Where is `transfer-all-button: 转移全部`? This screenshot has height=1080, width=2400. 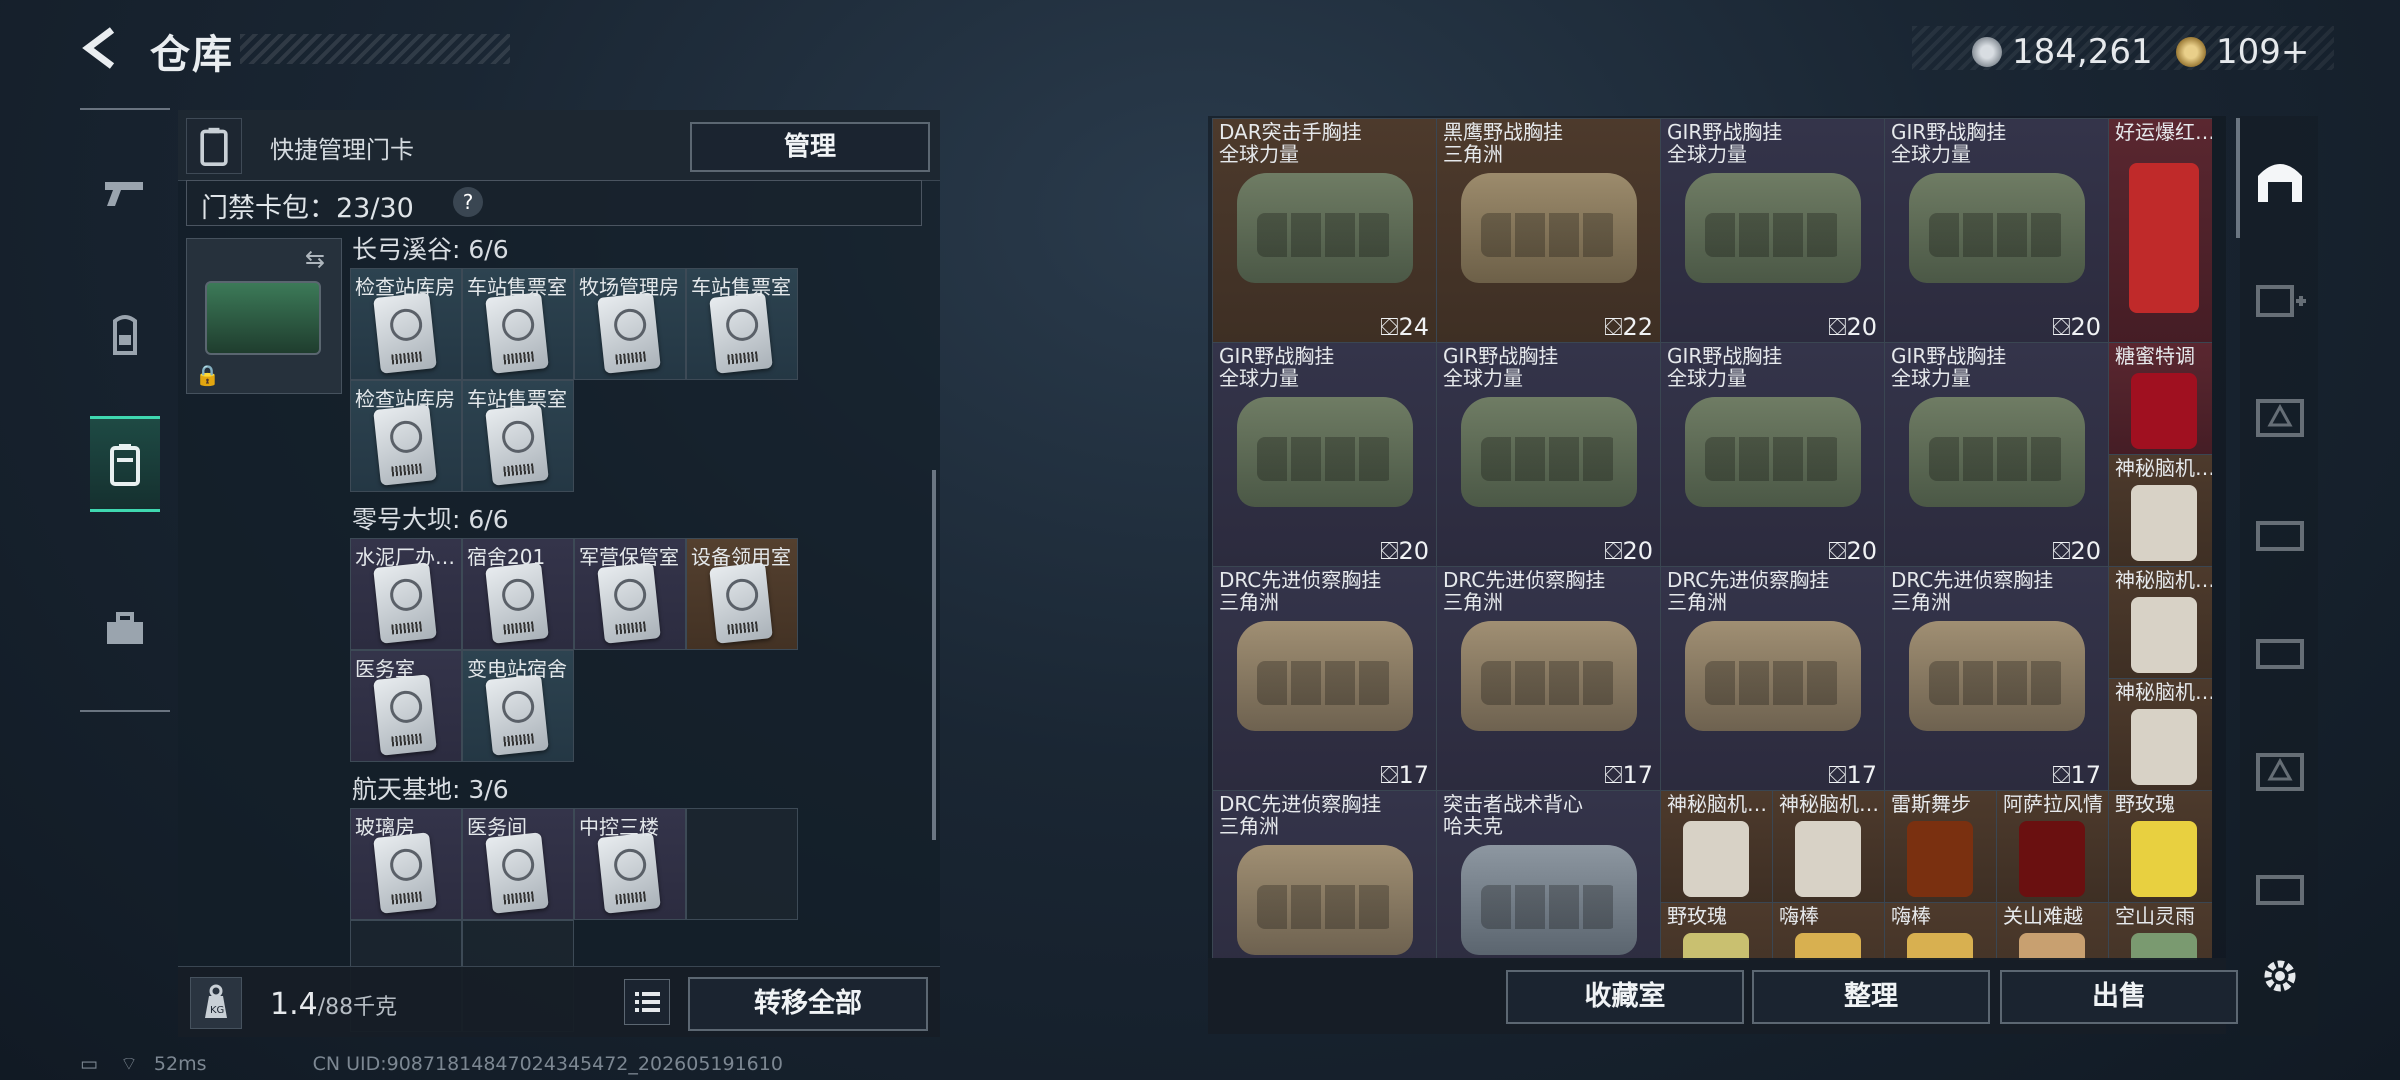
transfer-all-button: 转移全部 is located at coordinates (808, 1004).